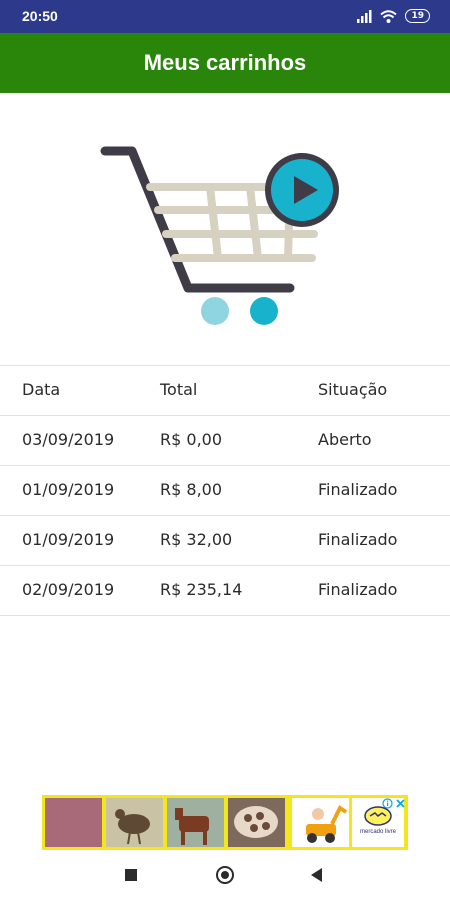  Describe the element at coordinates (316, 875) in the screenshot. I see `nav-back-icon` at that location.